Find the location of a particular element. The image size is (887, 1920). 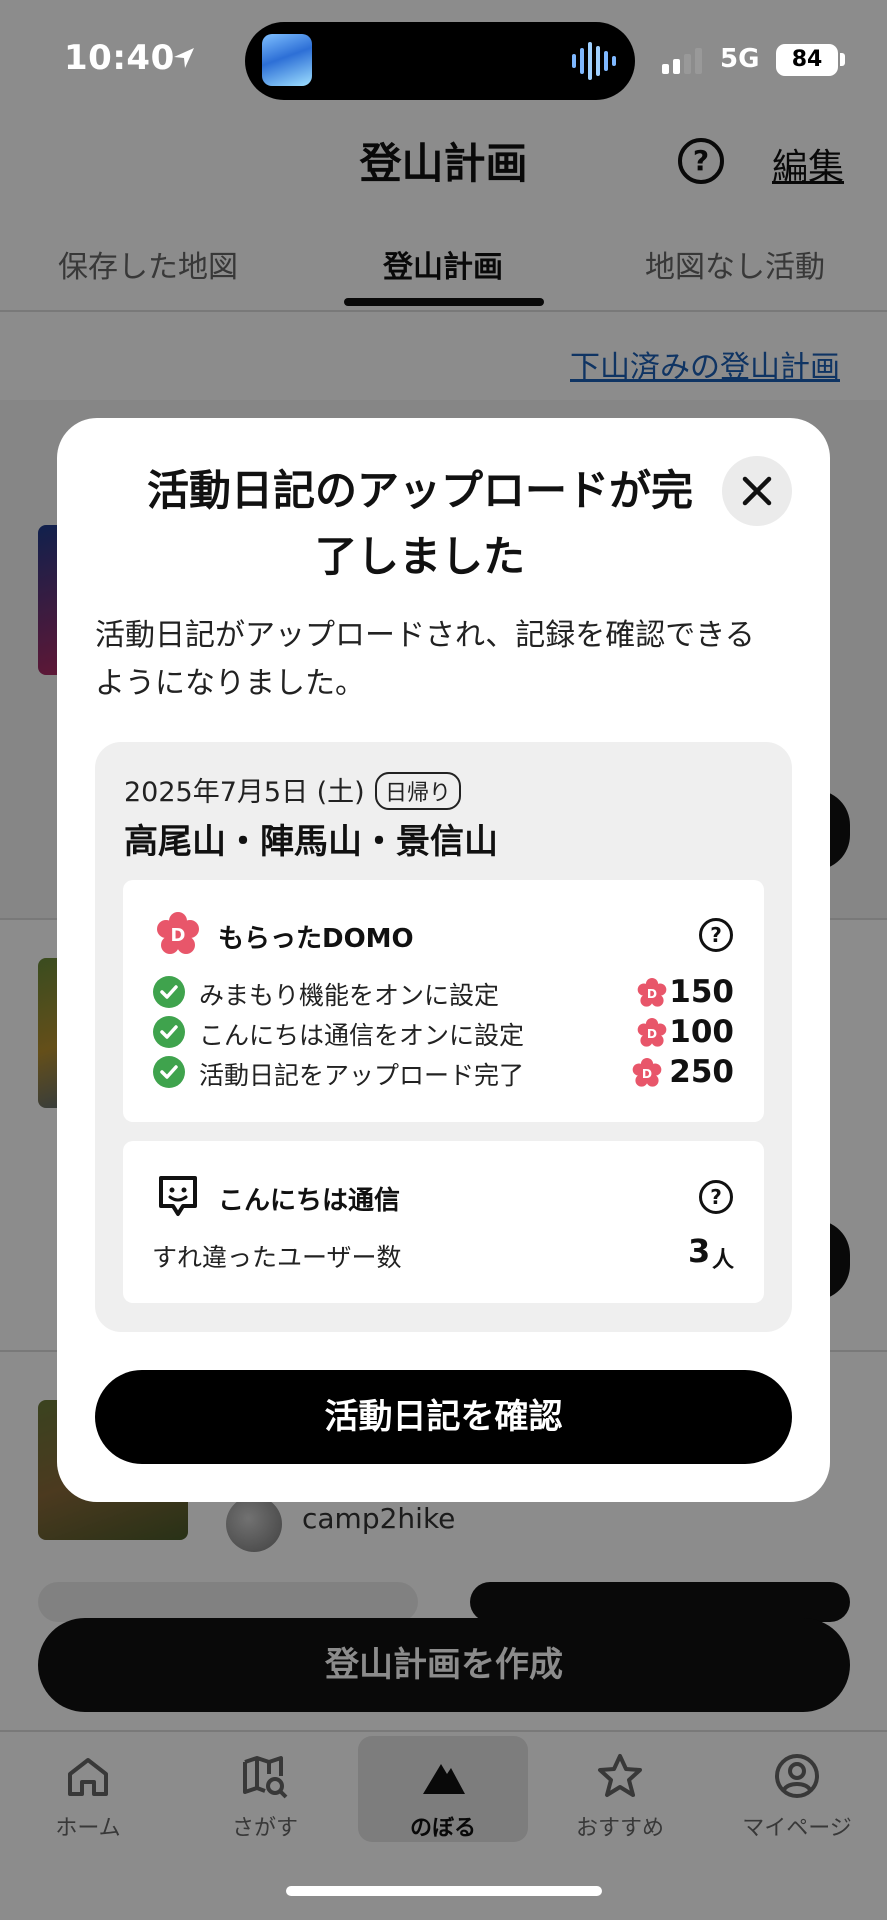

day-trip-badge: 日帰り is located at coordinates (418, 791).